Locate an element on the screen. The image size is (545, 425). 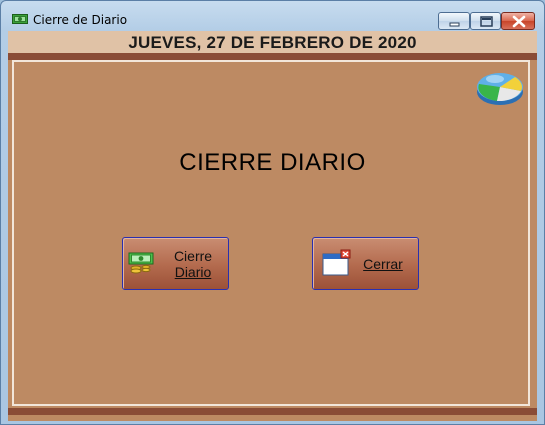
minimize-icon is located at coordinates (454, 24).